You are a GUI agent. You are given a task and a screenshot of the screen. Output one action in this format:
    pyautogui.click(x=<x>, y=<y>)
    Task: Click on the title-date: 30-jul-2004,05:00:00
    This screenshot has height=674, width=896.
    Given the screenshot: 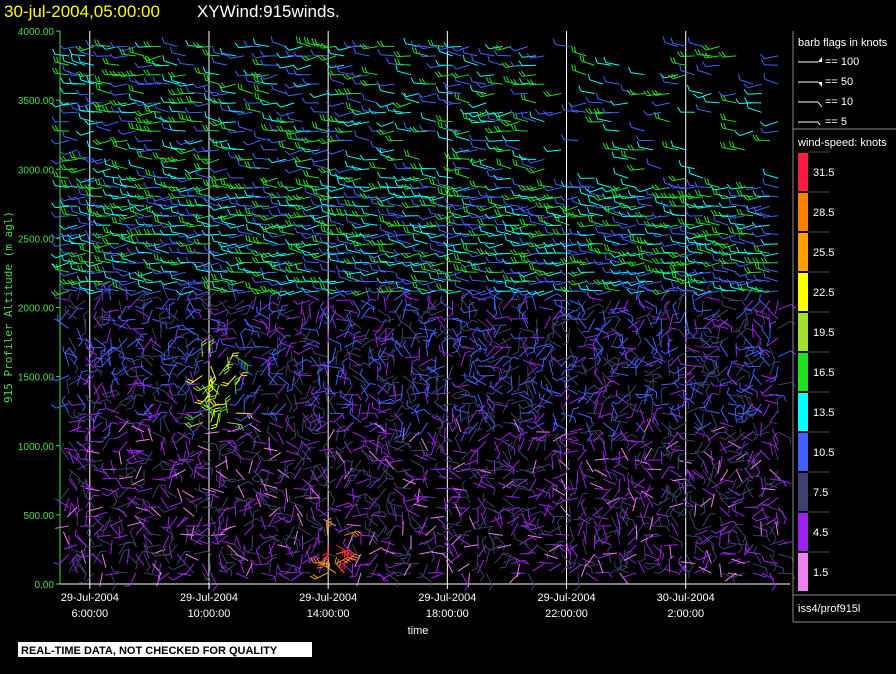 What is the action you would take?
    pyautogui.click(x=82, y=11)
    